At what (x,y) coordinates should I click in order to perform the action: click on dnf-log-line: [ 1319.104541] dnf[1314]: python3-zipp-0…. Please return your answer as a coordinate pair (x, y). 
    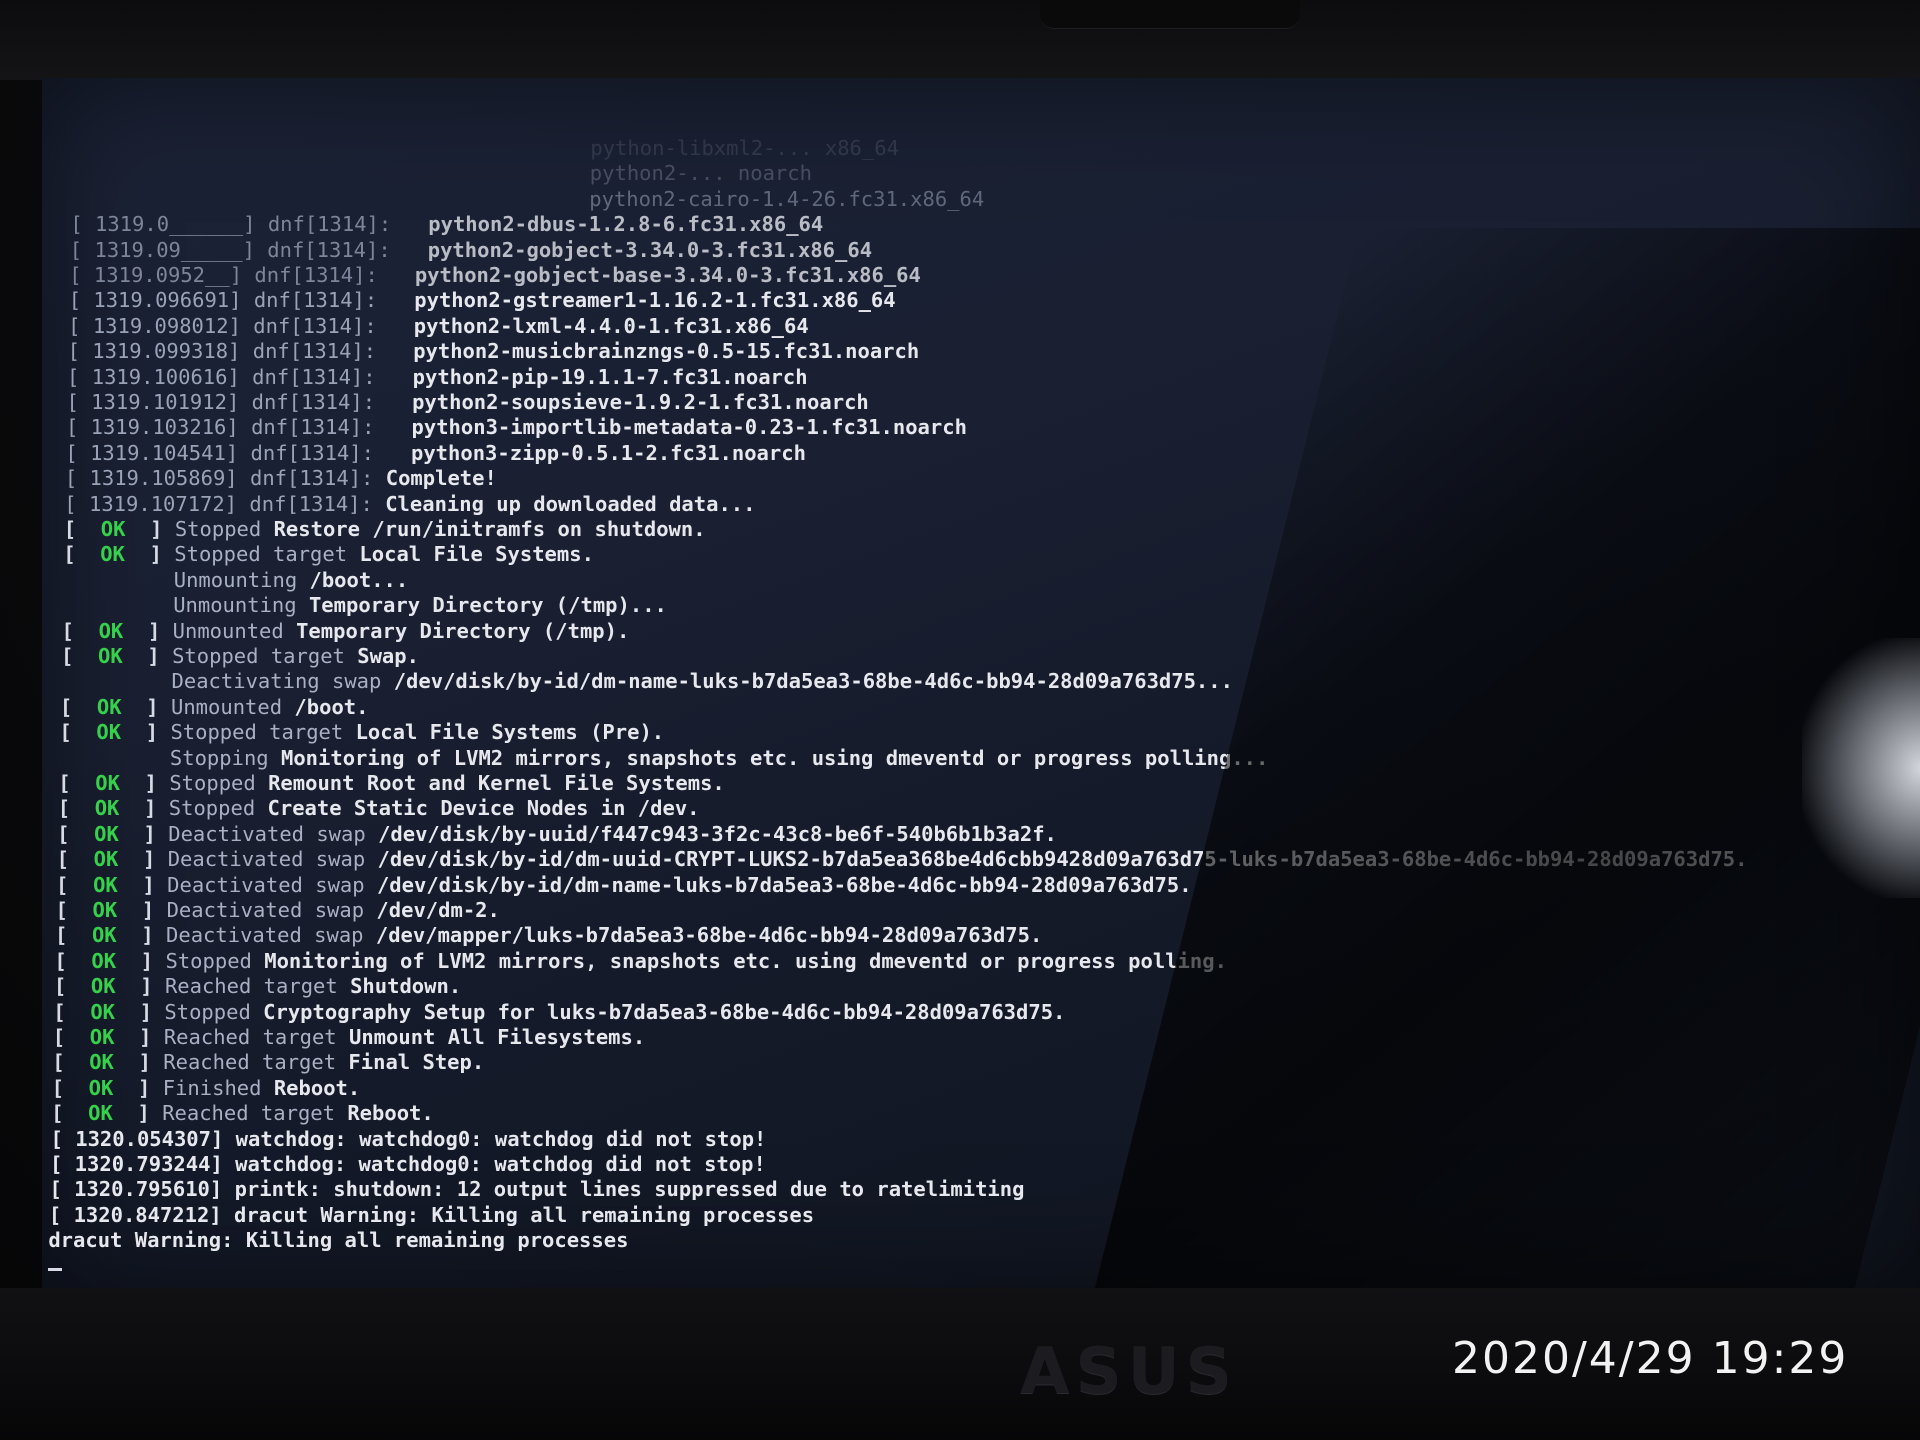
    Looking at the image, I should click on (435, 453).